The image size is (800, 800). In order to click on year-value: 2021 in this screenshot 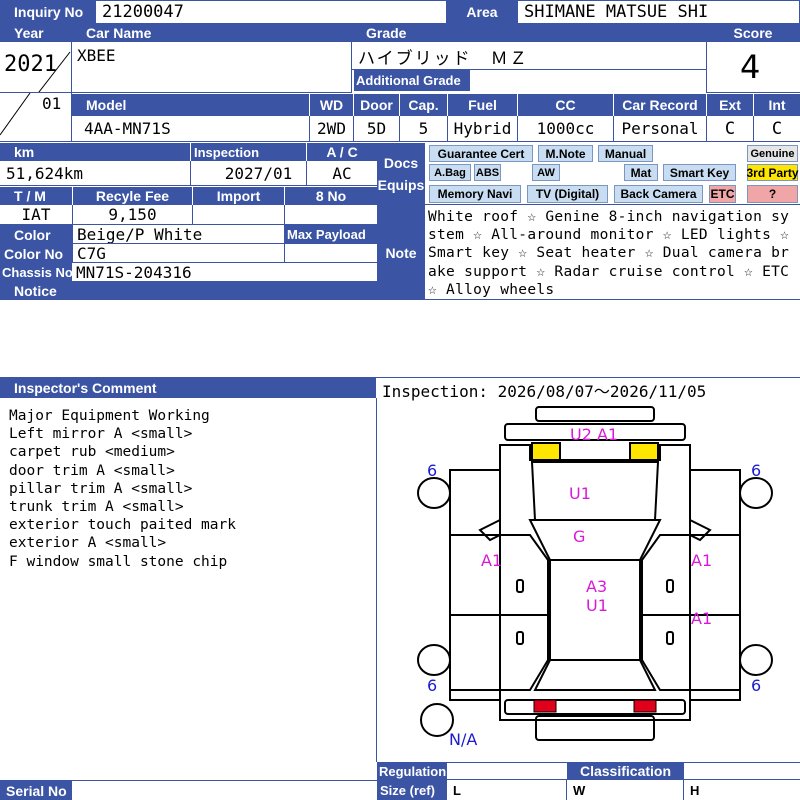, I will do `click(30, 64)`.